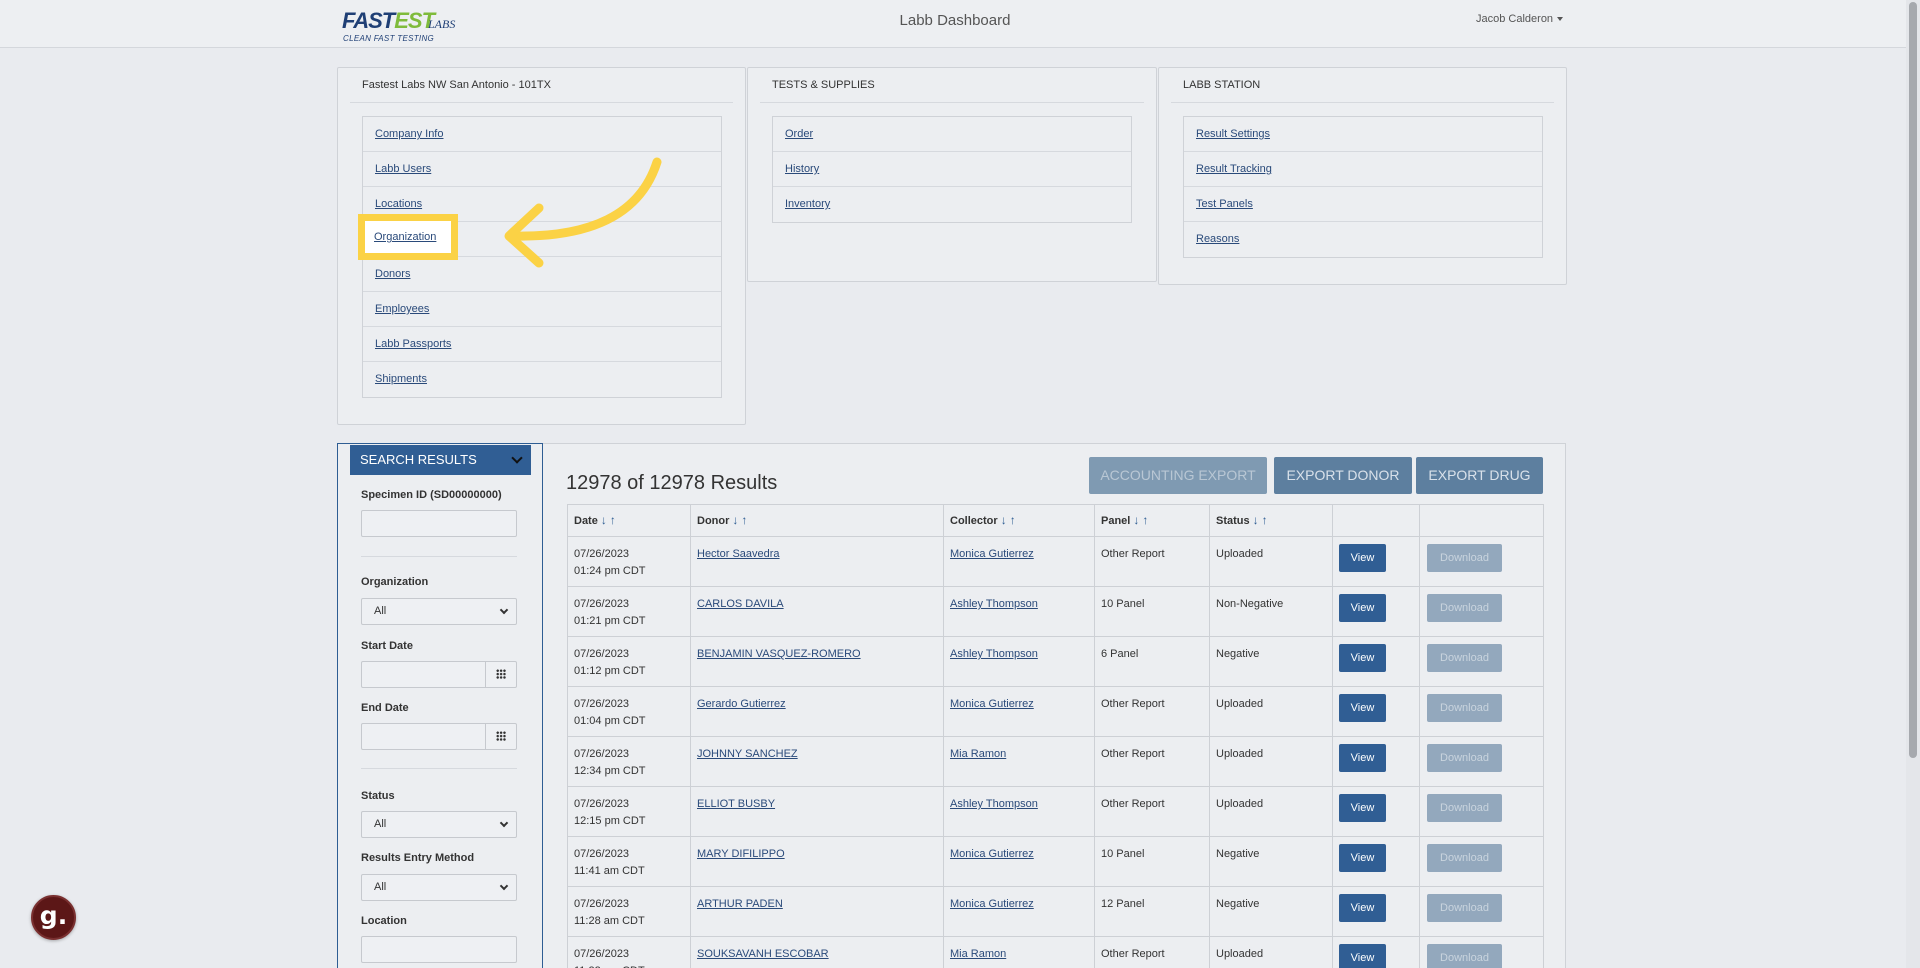 The height and width of the screenshot is (968, 1920). Describe the element at coordinates (439, 887) in the screenshot. I see `results-entry-method-select: All` at that location.